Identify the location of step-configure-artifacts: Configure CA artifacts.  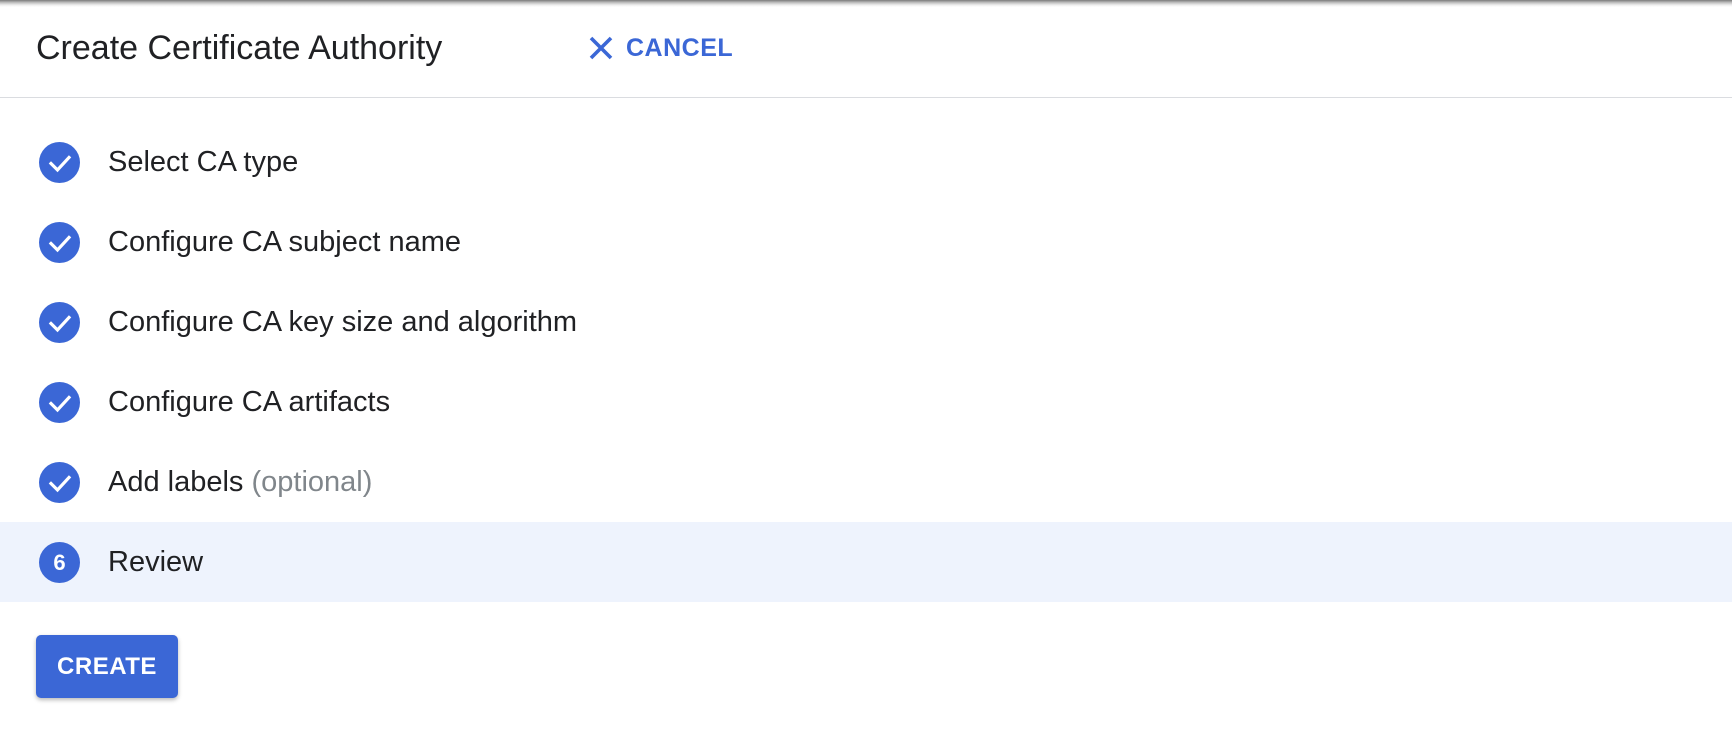
(866, 402).